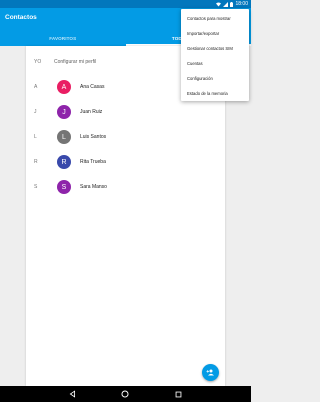 Image resolution: width=320 pixels, height=402 pixels. Describe the element at coordinates (93, 162) in the screenshot. I see `contact-name: Rita Trueba` at that location.